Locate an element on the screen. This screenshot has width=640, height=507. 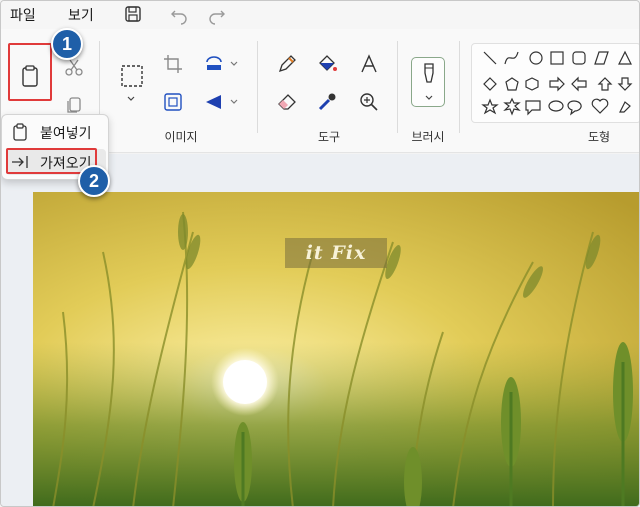
brush-icon is located at coordinates (429, 73).